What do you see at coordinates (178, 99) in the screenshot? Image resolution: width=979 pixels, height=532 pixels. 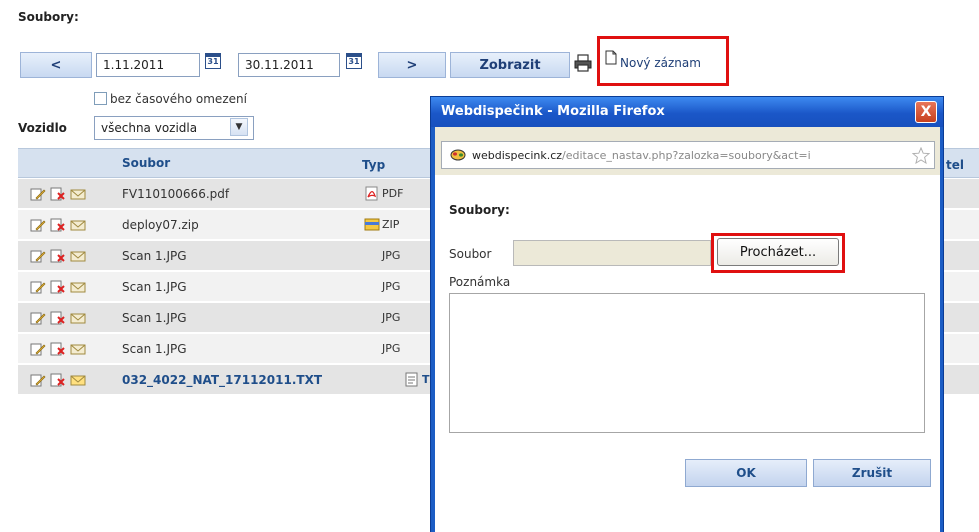 I see `no-time-limit-label: bez časového omezení` at bounding box center [178, 99].